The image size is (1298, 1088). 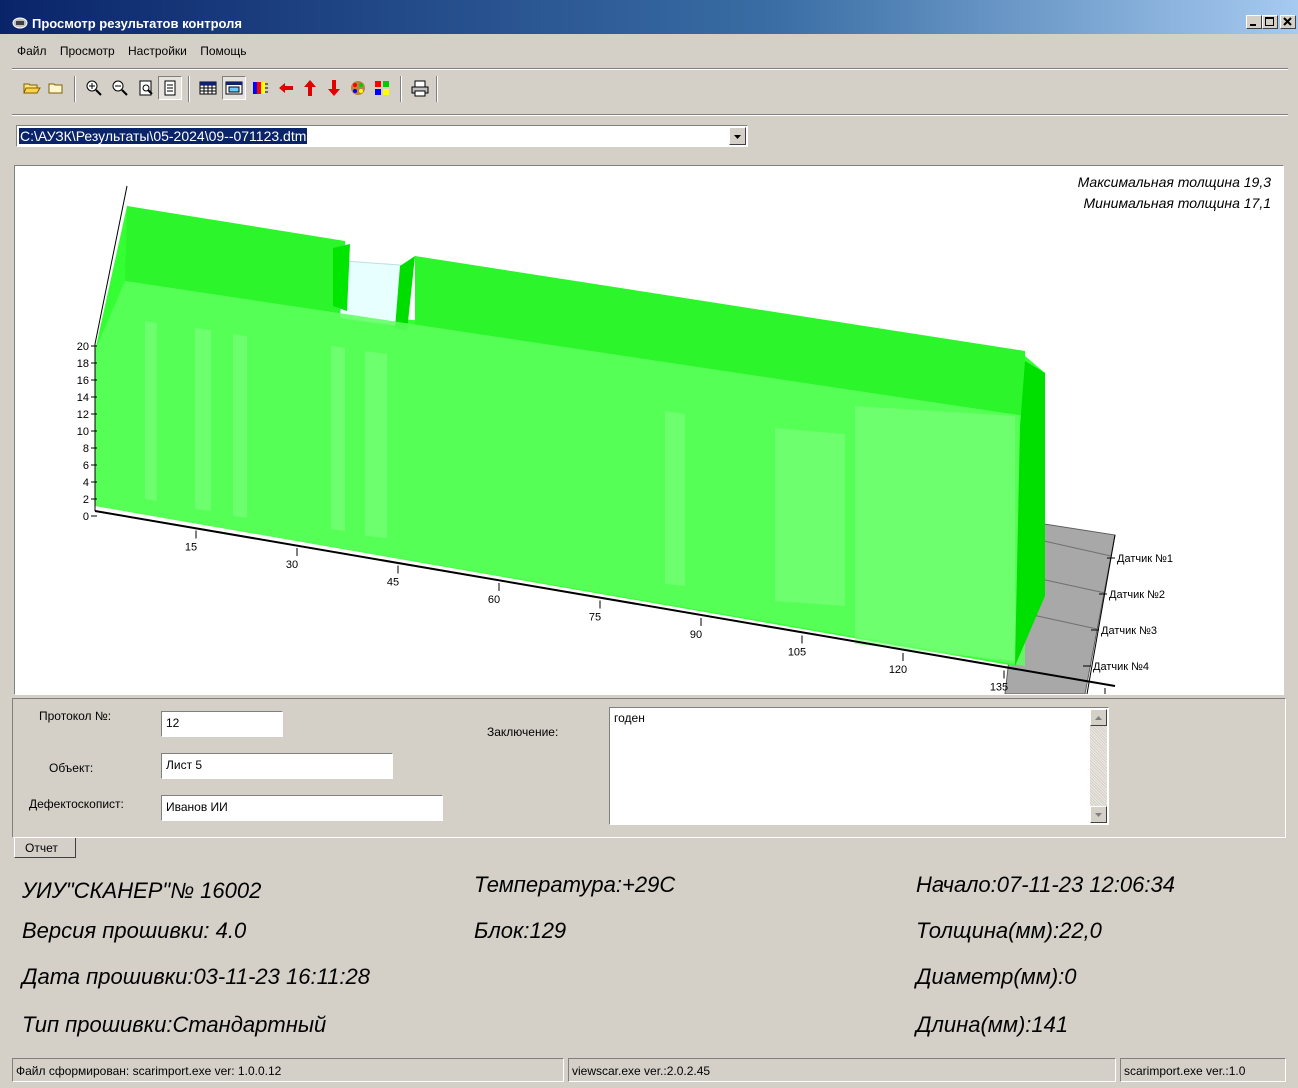 I want to click on scroll-up-icon, so click(x=1098, y=717).